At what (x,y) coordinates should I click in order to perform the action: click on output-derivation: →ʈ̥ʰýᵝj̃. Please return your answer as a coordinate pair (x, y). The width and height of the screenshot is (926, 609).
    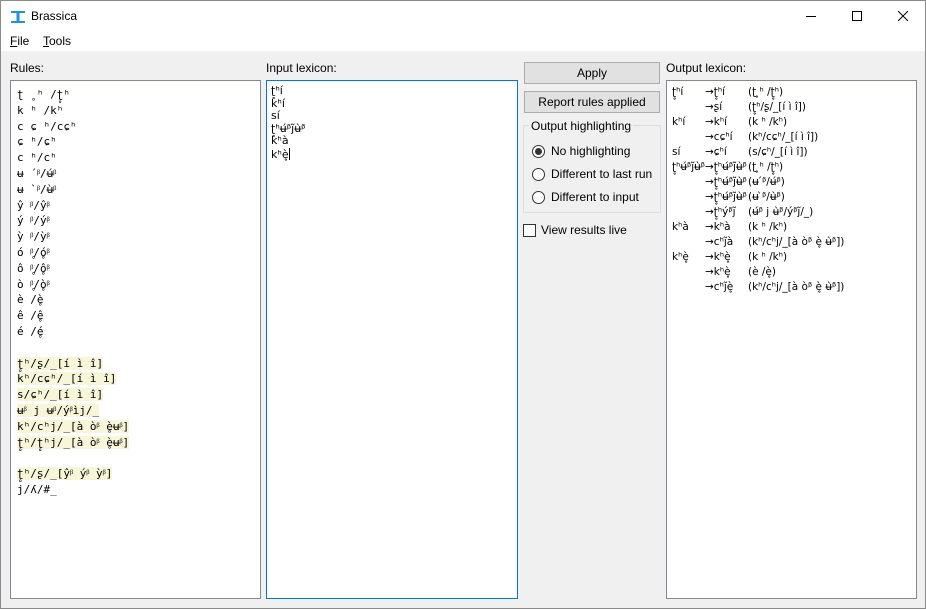
    Looking at the image, I should click on (720, 212).